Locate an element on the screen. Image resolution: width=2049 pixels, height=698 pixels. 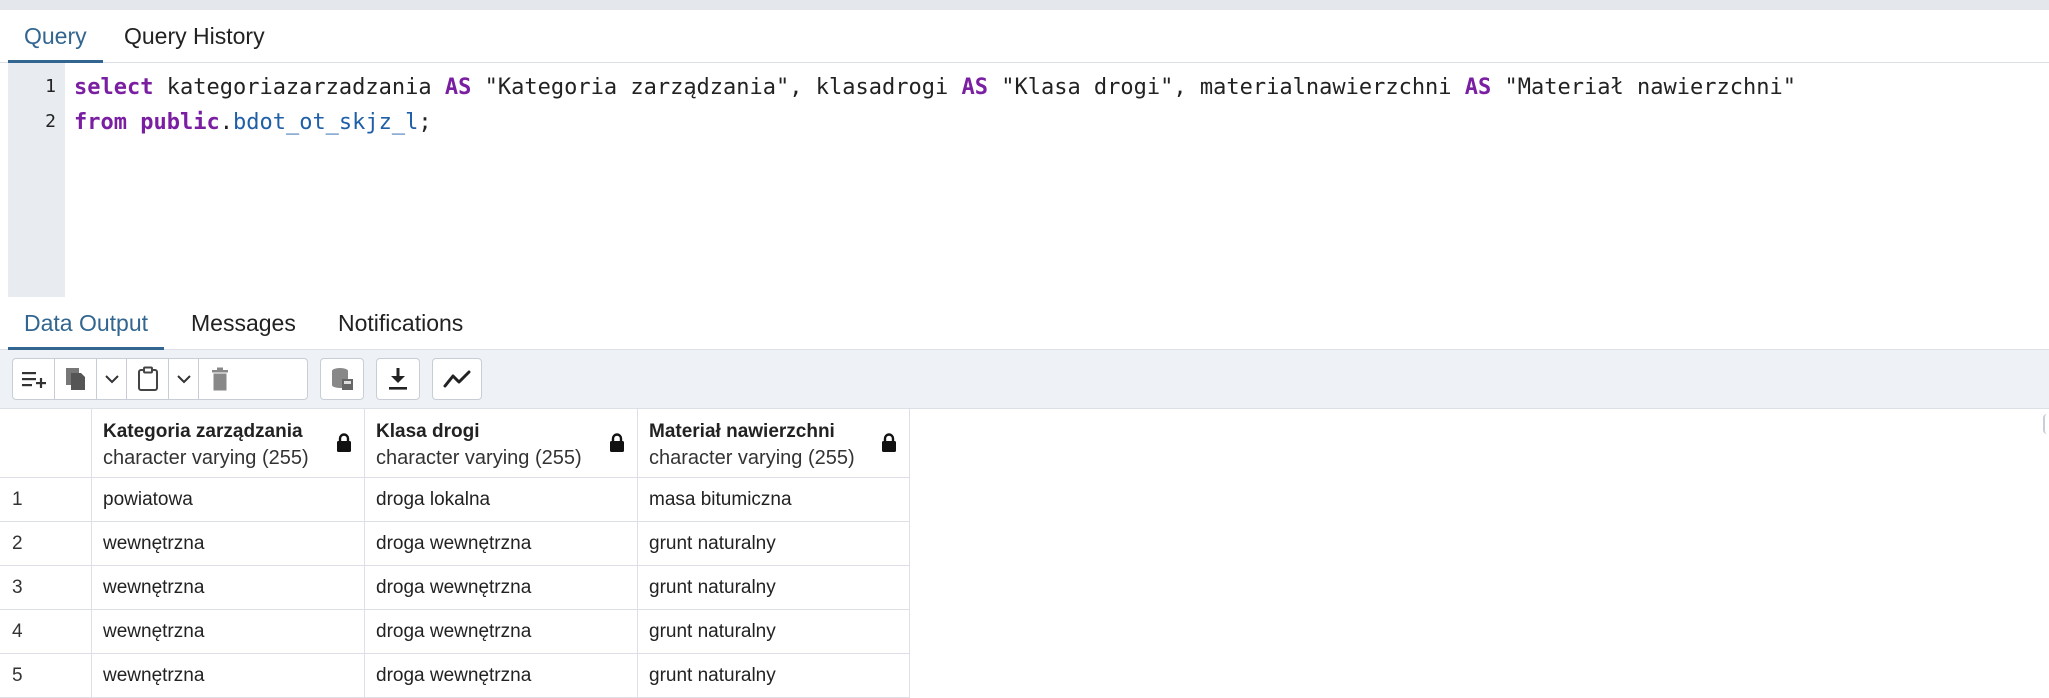
add-row-button is located at coordinates (34, 379).